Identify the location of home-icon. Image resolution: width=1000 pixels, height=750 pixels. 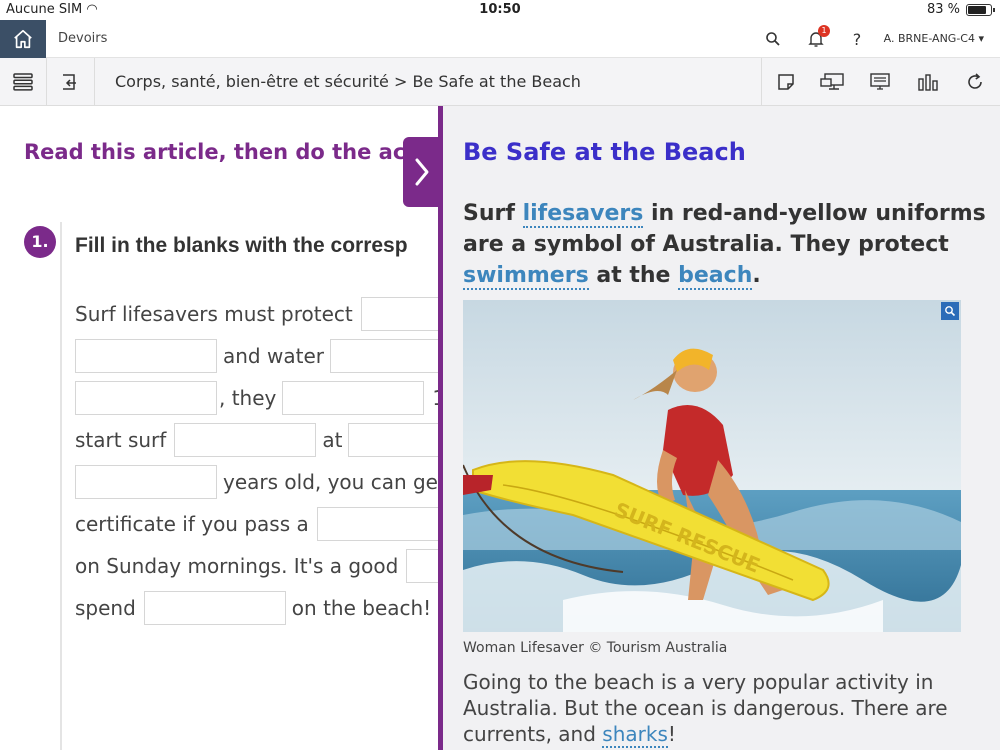
(23, 39).